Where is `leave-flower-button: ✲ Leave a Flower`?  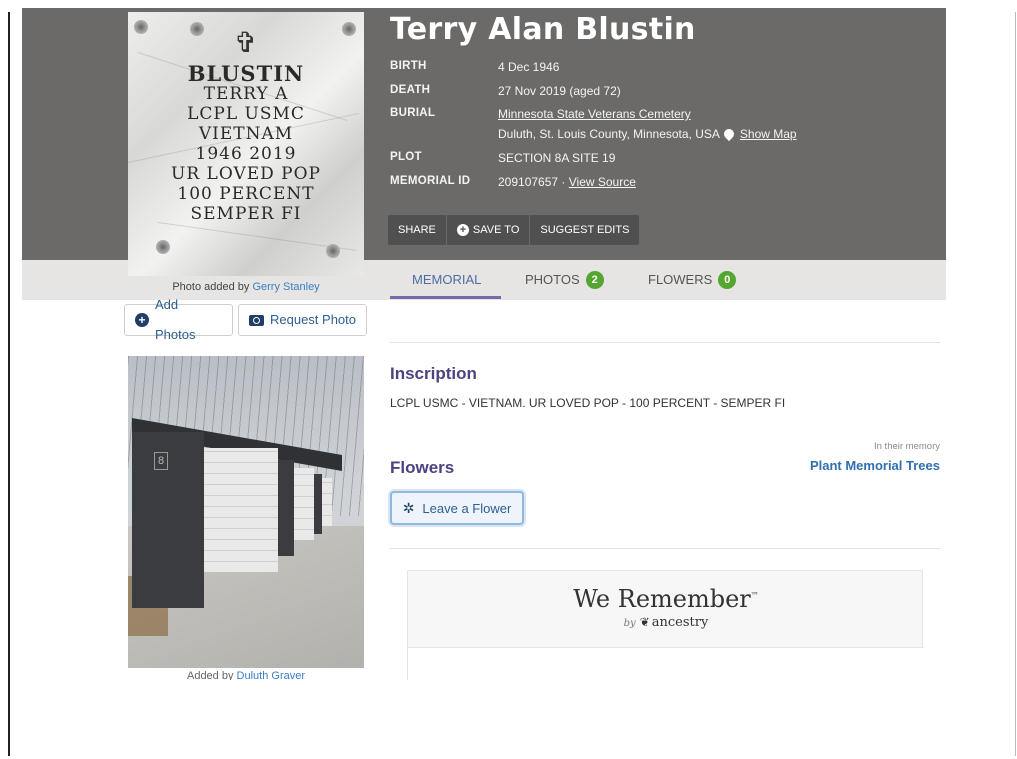 leave-flower-button: ✲ Leave a Flower is located at coordinates (457, 508).